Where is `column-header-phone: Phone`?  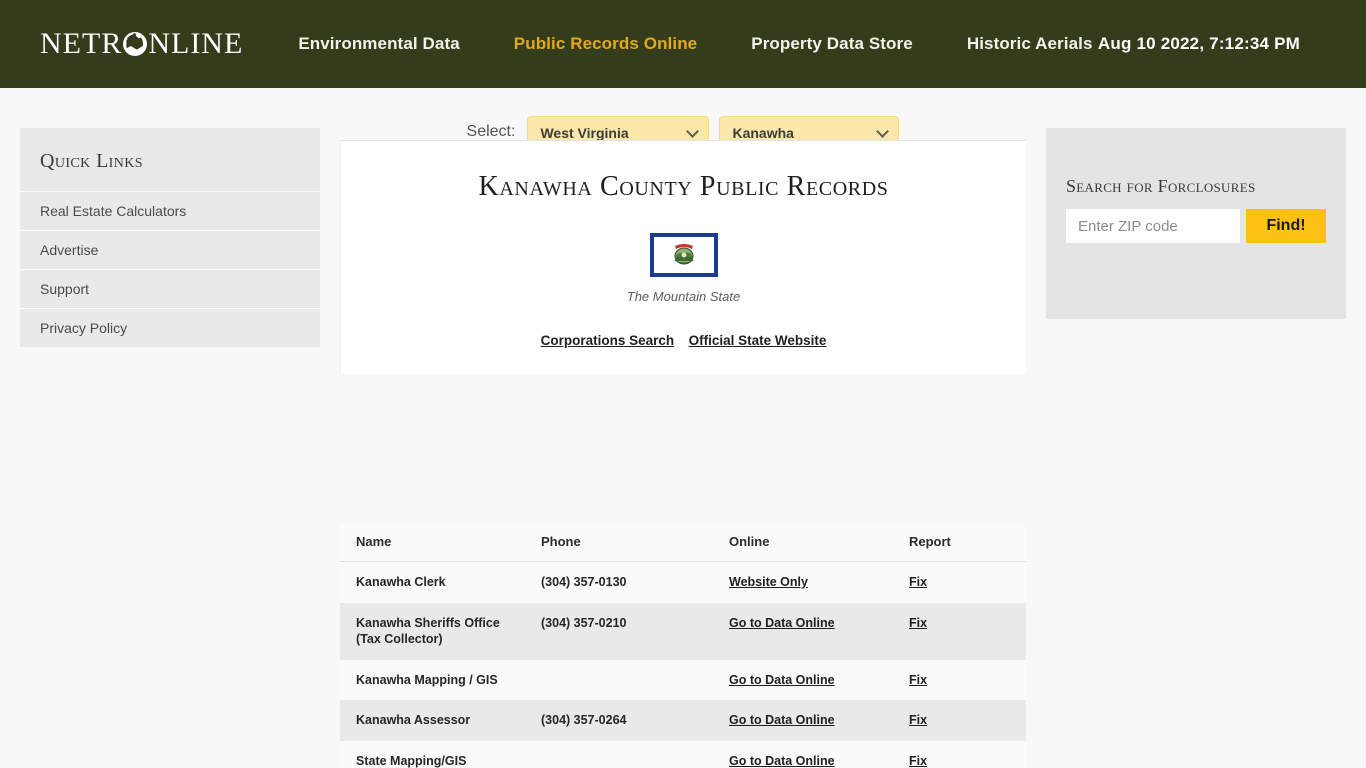
column-header-phone: Phone is located at coordinates (619, 543).